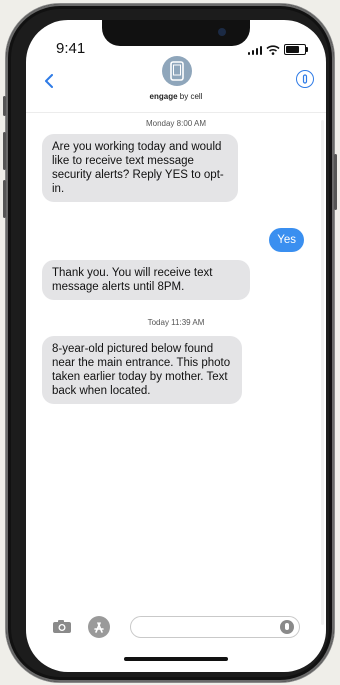  I want to click on volume-down-button, so click(4, 199).